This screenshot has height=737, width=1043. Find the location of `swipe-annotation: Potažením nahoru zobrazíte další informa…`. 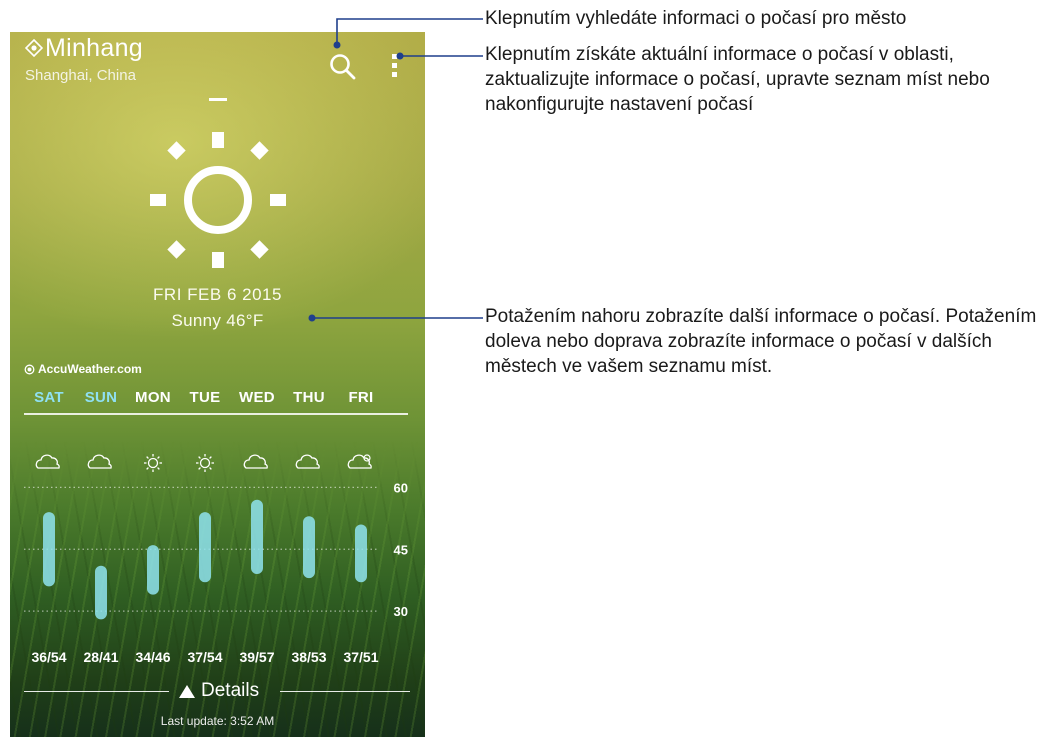

swipe-annotation: Potažením nahoru zobrazíte další informa… is located at coordinates (761, 341).